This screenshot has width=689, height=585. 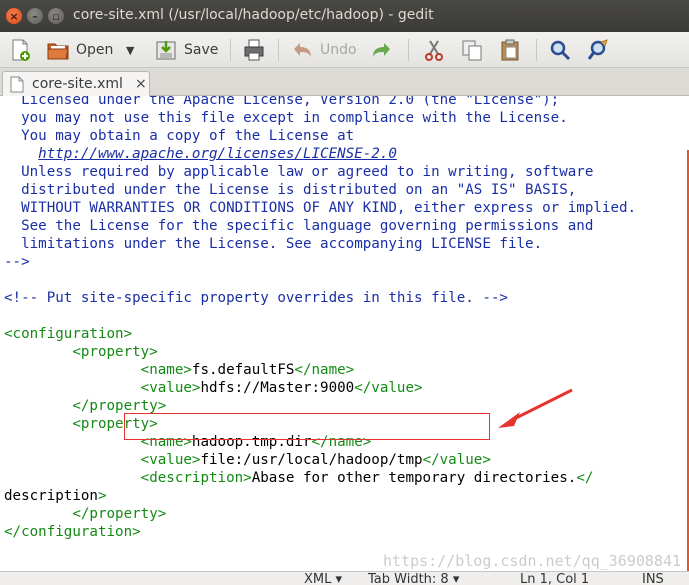 What do you see at coordinates (68, 334) in the screenshot?
I see `code-line: <configuration>` at bounding box center [68, 334].